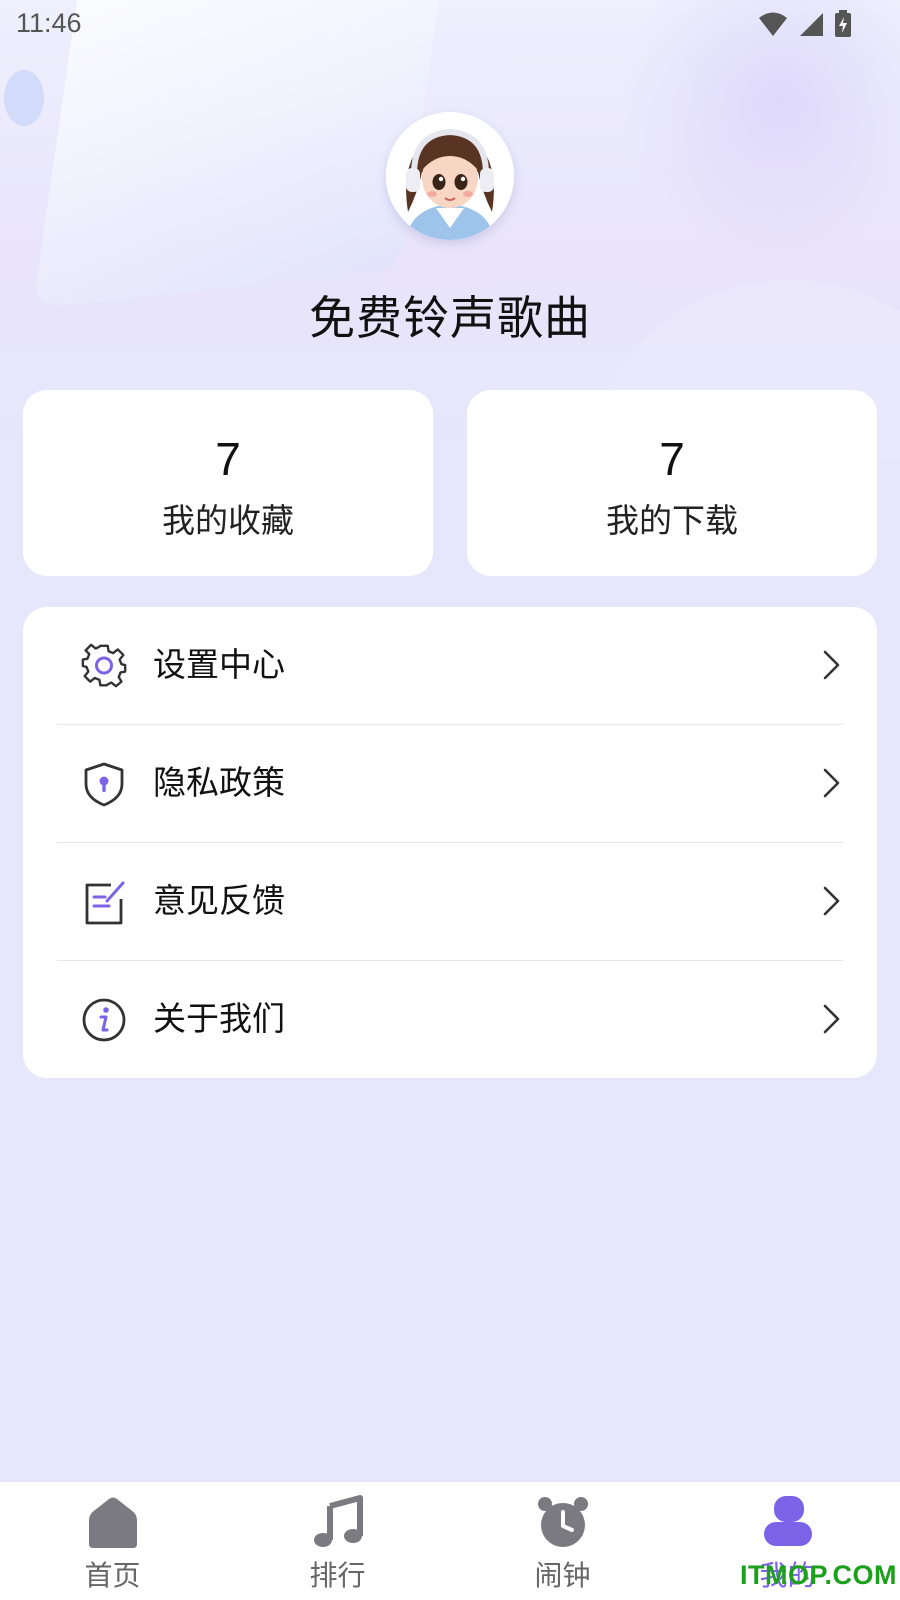 The width and height of the screenshot is (900, 1600). Describe the element at coordinates (563, 1522) in the screenshot. I see `alarm-clock-icon` at that location.